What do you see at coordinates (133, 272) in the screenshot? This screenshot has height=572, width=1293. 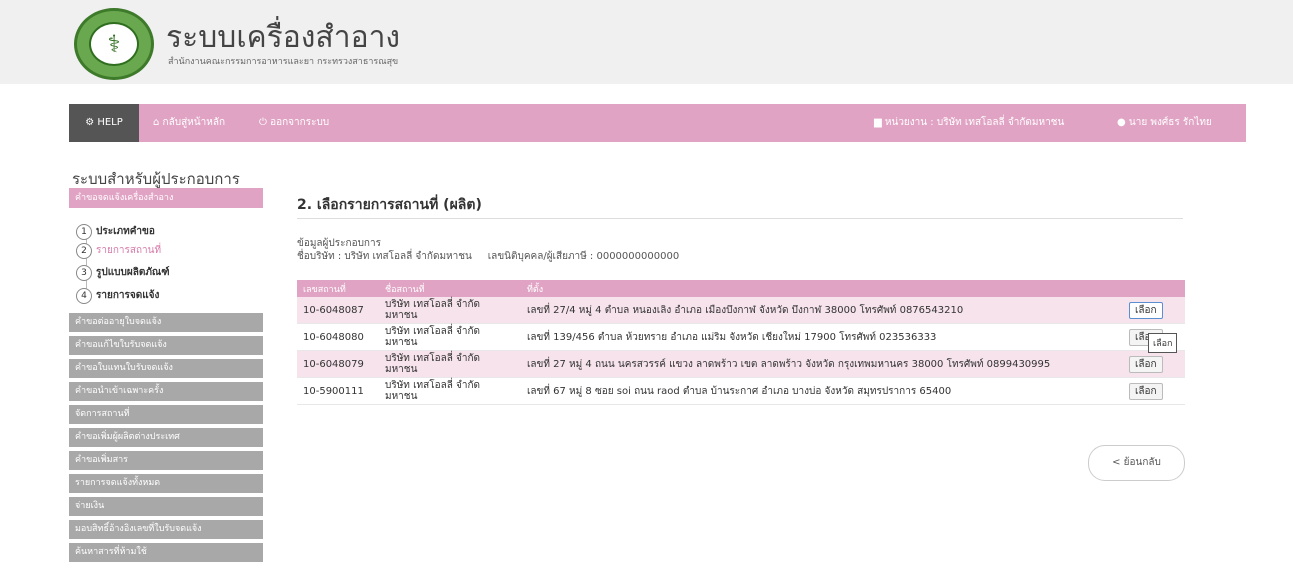 I see `step-label: รูปแบบผลิตภัณฑ์` at bounding box center [133, 272].